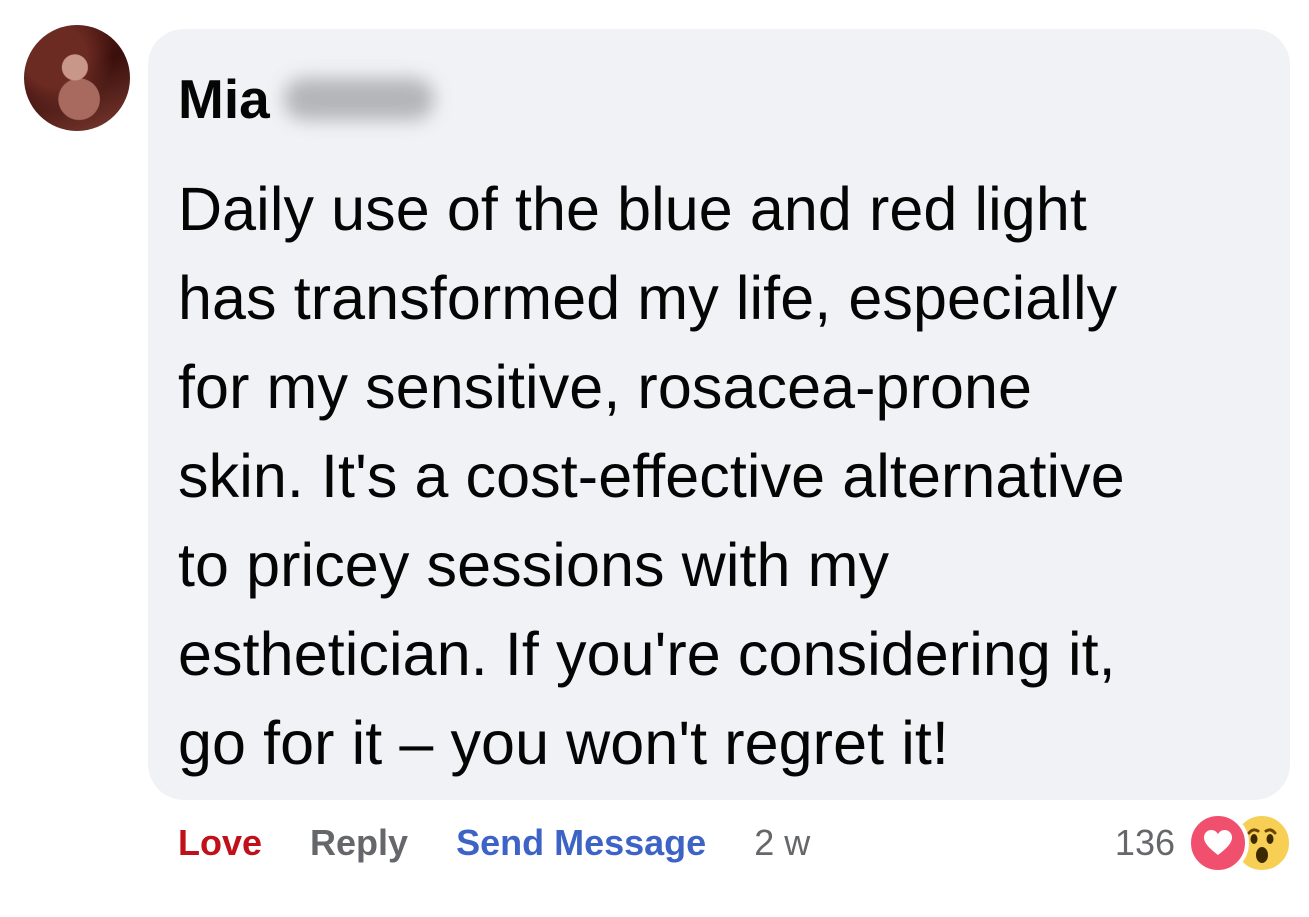 The width and height of the screenshot is (1309, 917). Describe the element at coordinates (358, 99) in the screenshot. I see `redacted-surname-blur` at that location.